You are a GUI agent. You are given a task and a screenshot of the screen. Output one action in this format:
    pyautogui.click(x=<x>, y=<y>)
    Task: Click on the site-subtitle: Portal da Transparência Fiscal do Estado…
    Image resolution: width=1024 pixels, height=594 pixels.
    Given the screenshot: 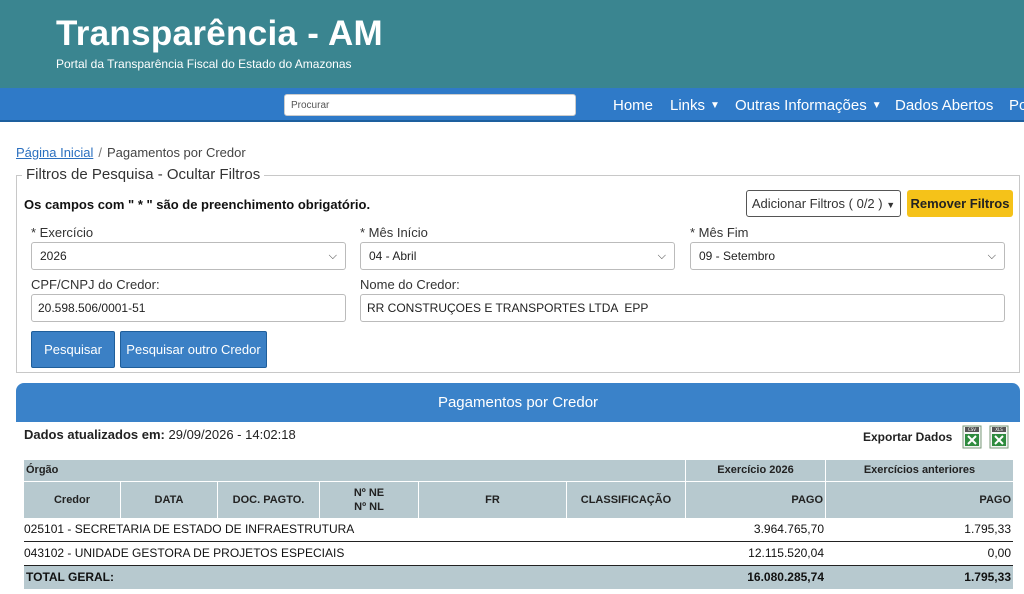 What is the action you would take?
    pyautogui.click(x=204, y=64)
    